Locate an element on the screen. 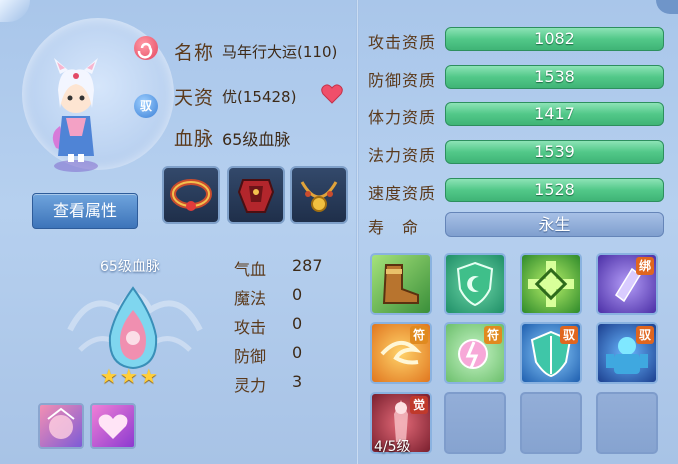 This screenshot has height=464, width=678. bloodline-gem-icon is located at coordinates (133, 328).